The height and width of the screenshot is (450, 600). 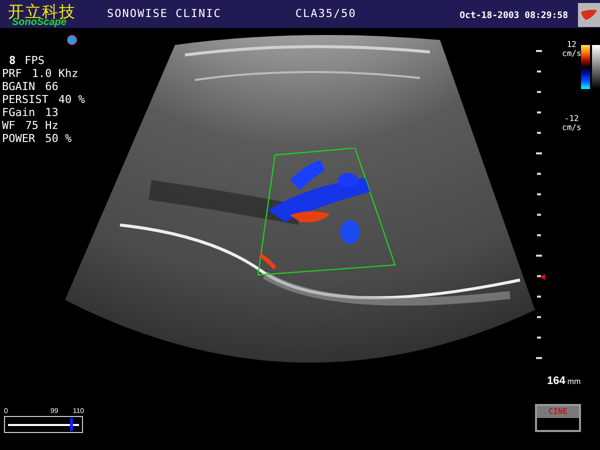 What do you see at coordinates (571, 44) in the screenshot?
I see `scale-max-label: 12` at bounding box center [571, 44].